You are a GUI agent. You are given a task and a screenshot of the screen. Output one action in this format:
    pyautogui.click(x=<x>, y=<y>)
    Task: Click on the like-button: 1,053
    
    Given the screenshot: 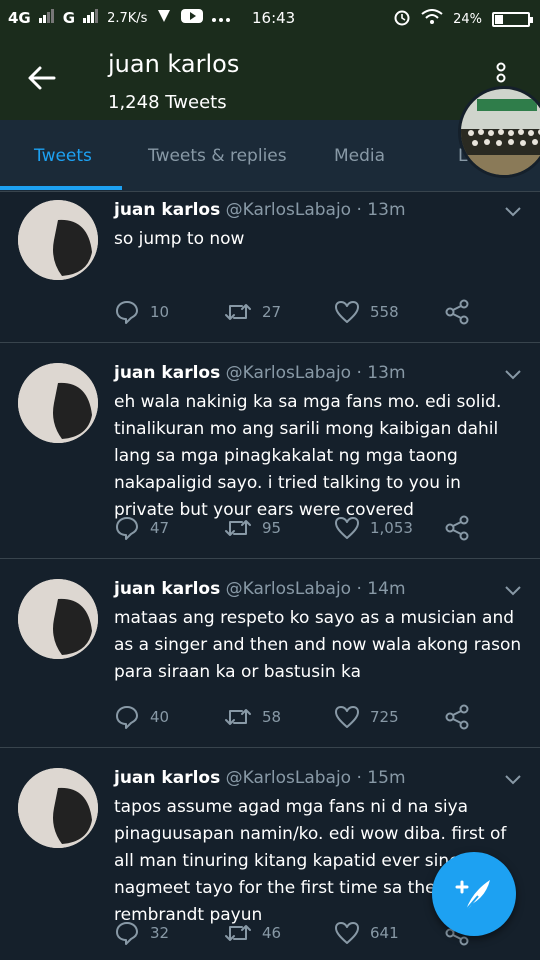 What is the action you would take?
    pyautogui.click(x=373, y=528)
    